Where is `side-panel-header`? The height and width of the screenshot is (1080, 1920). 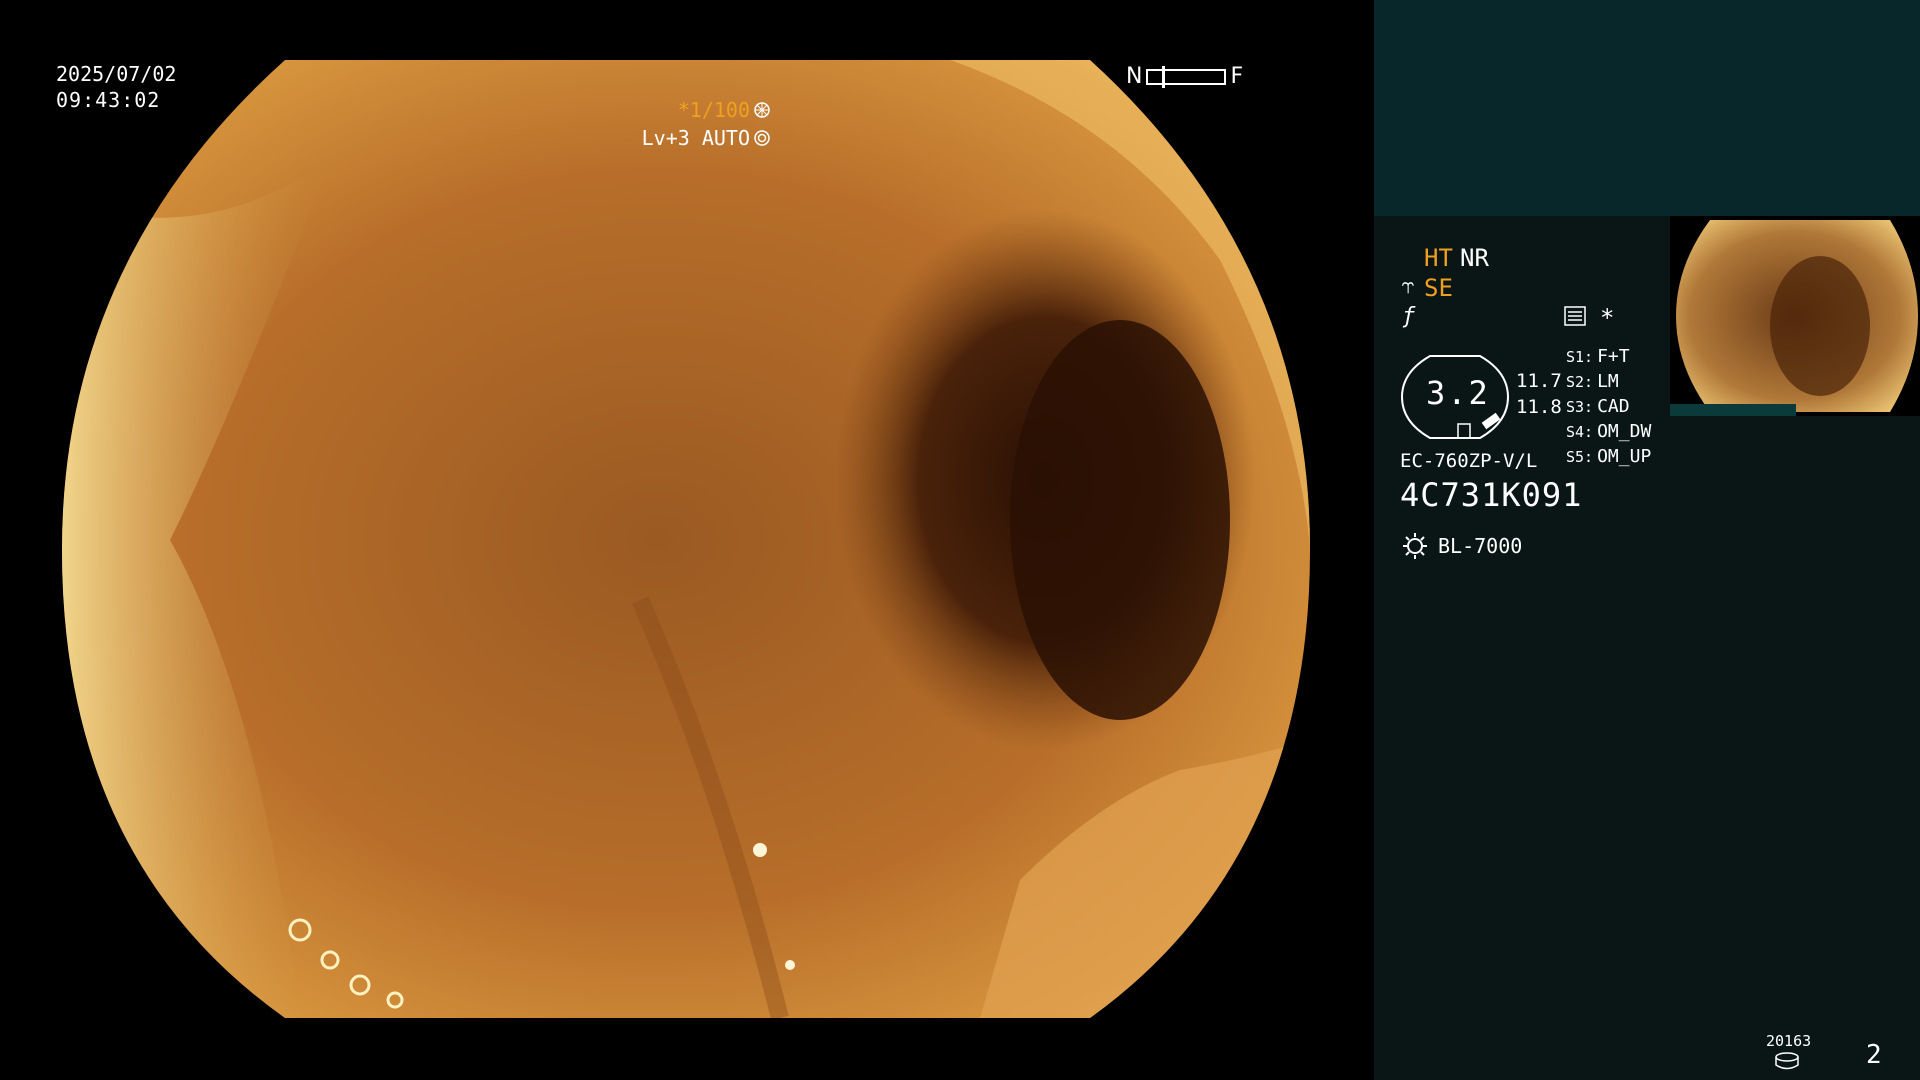 side-panel-header is located at coordinates (1647, 108).